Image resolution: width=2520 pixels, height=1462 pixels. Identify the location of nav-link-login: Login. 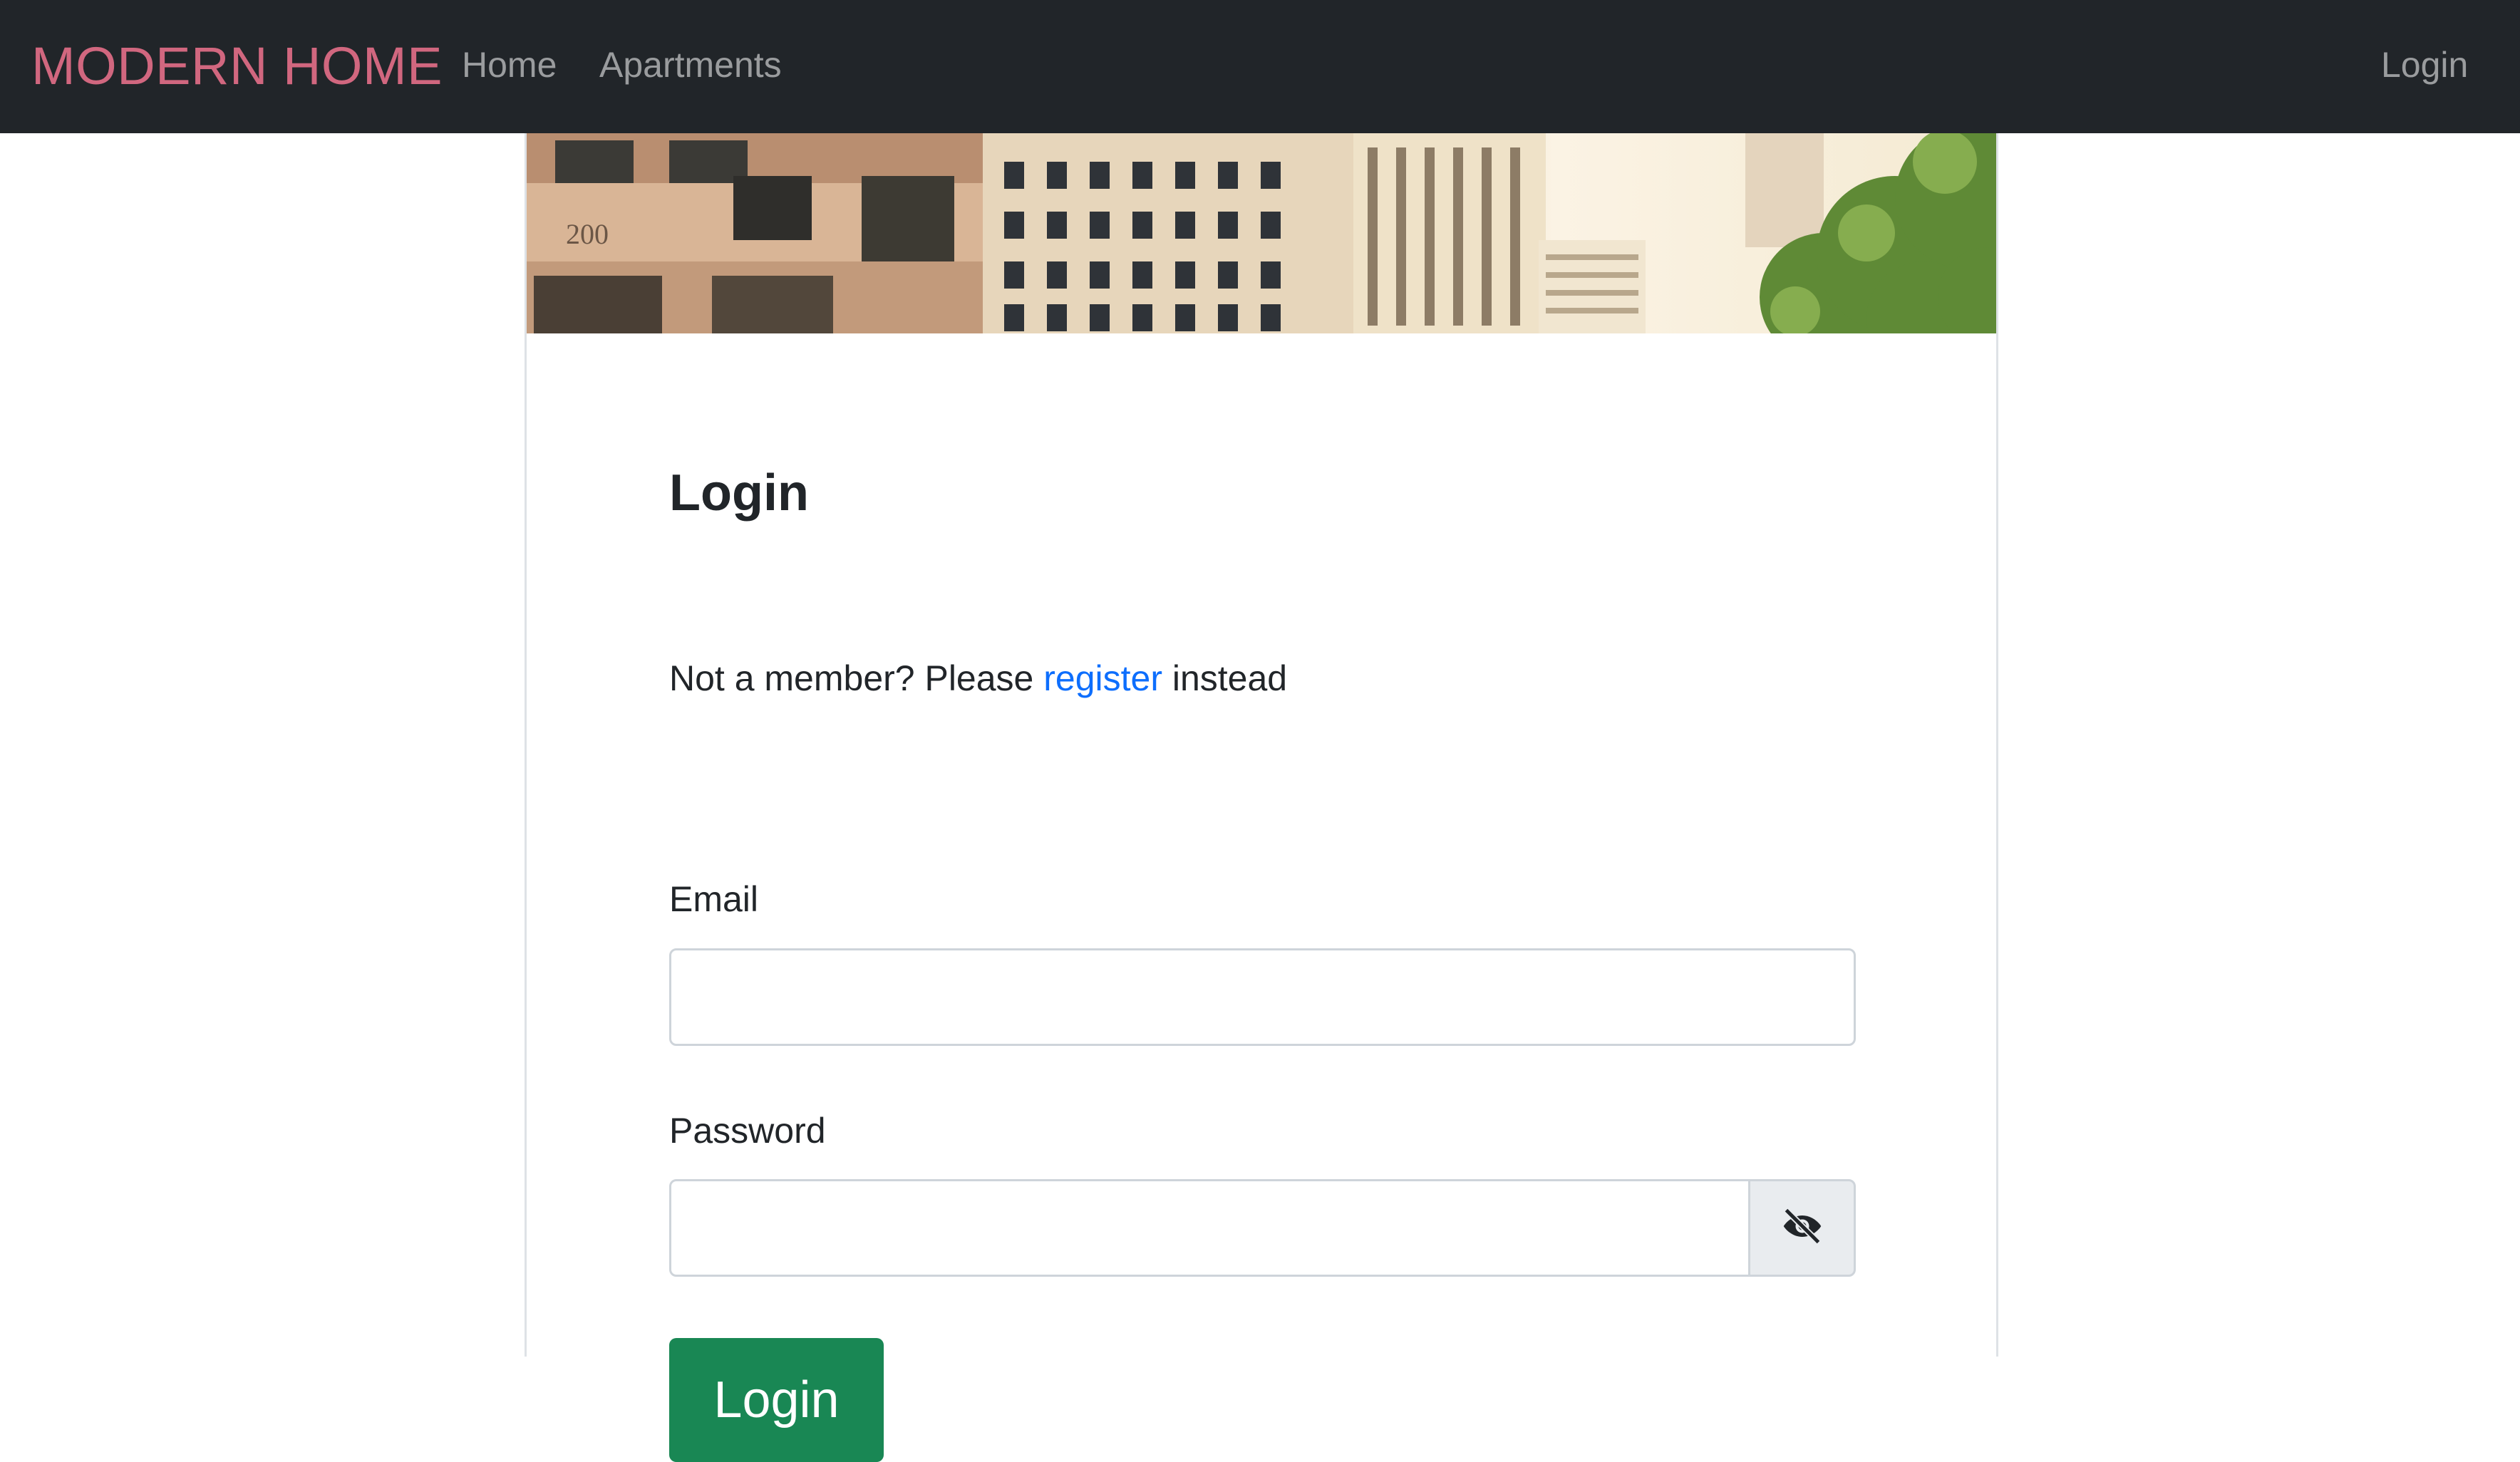
(2424, 65).